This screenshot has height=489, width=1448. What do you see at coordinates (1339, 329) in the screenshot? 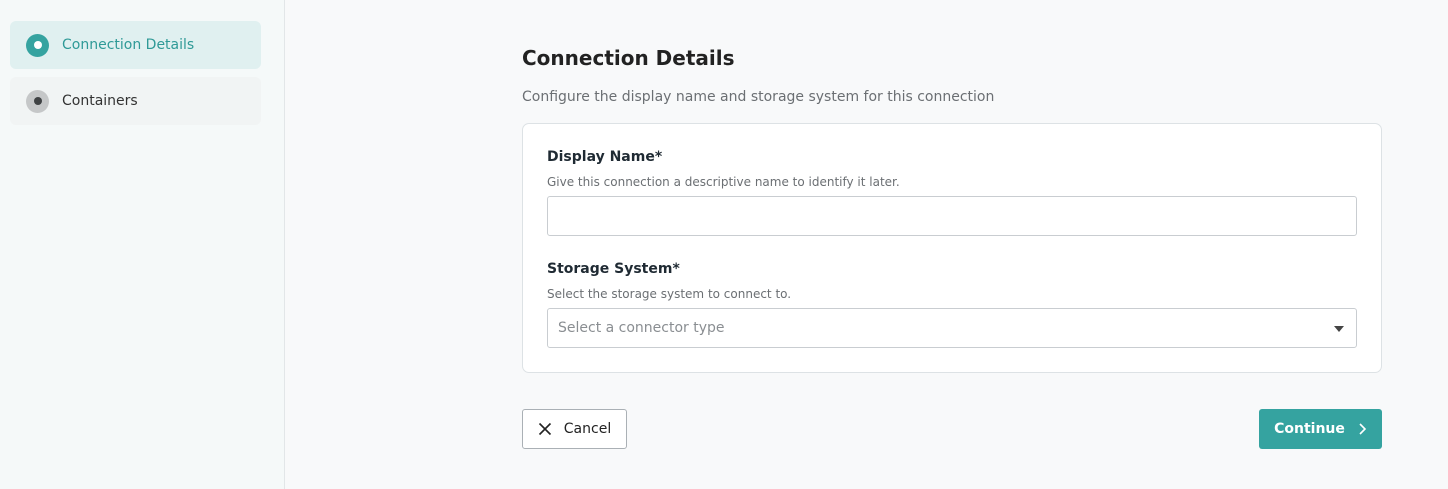
I see `chevron-down-icon` at bounding box center [1339, 329].